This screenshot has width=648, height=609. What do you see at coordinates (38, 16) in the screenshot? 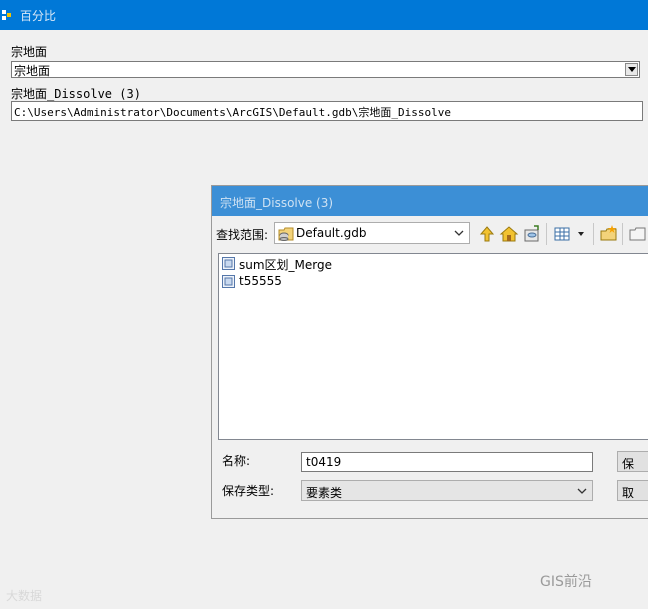
I see `window-title: 百分比` at bounding box center [38, 16].